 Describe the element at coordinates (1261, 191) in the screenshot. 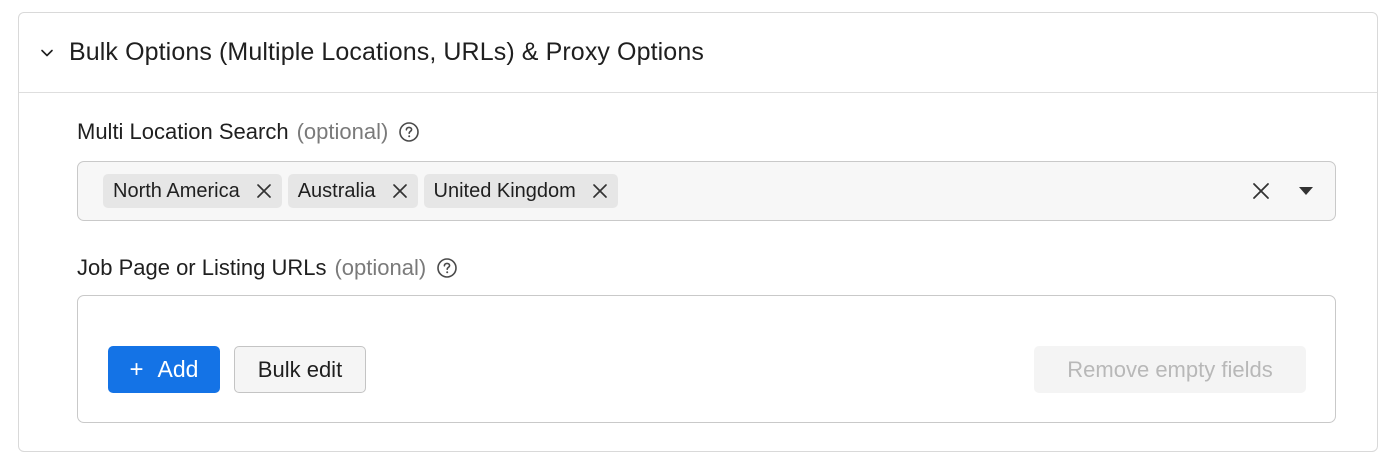

I see `clear-all-icon` at that location.